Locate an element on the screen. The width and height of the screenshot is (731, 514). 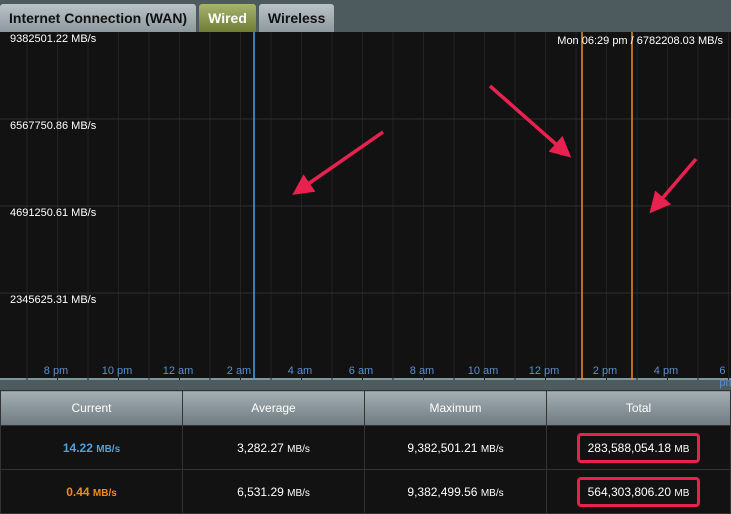
x-axis-label: 4 am is located at coordinates (300, 371).